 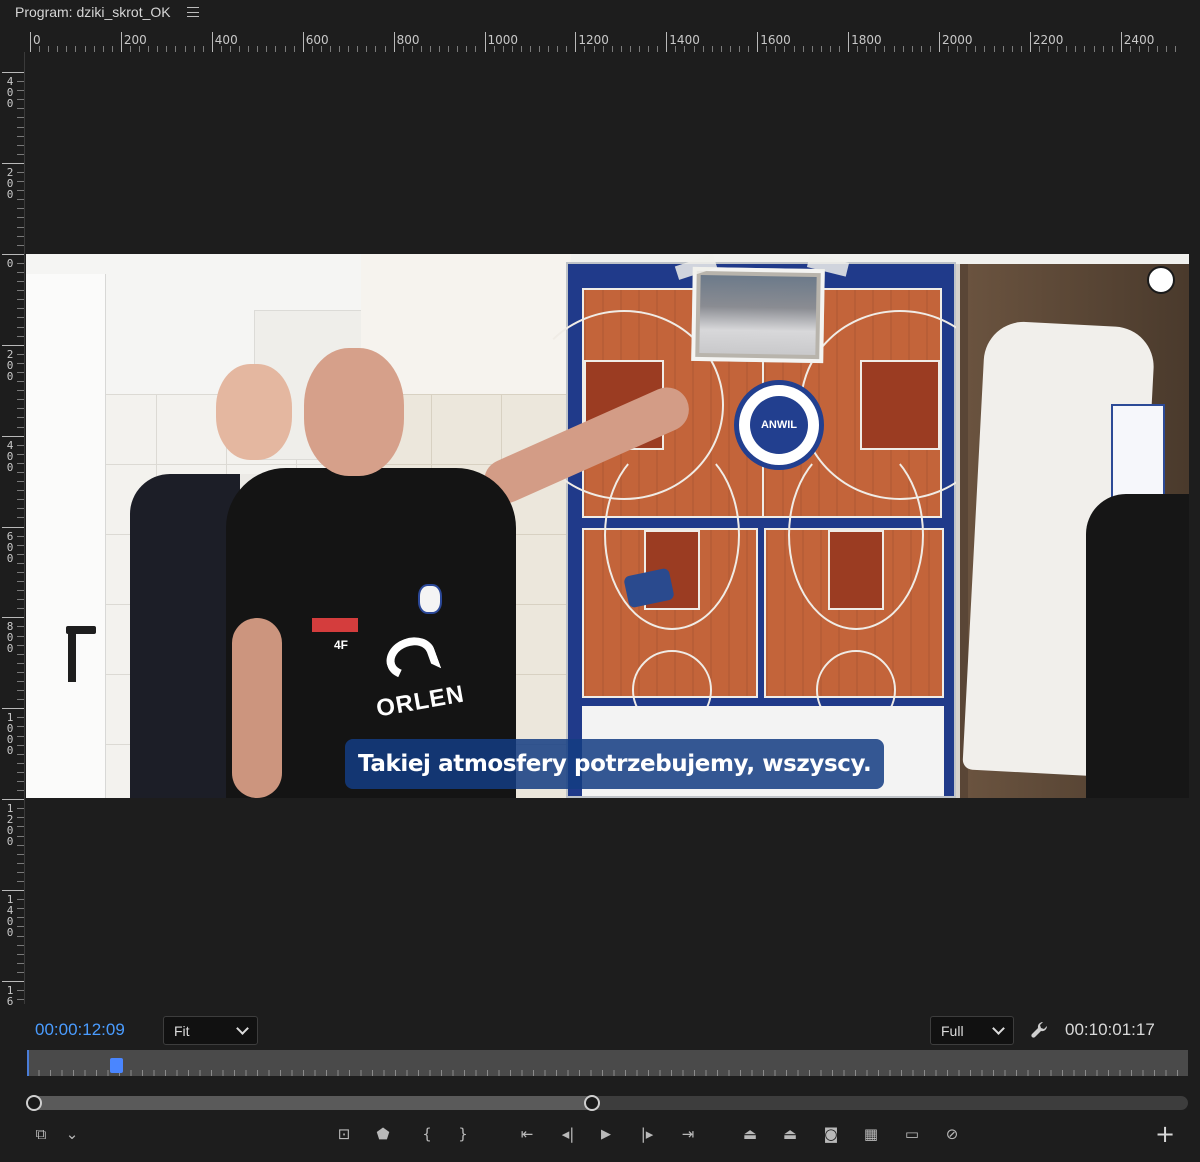 What do you see at coordinates (344, 1134) in the screenshot?
I see `insert-search-icon: ⊡` at bounding box center [344, 1134].